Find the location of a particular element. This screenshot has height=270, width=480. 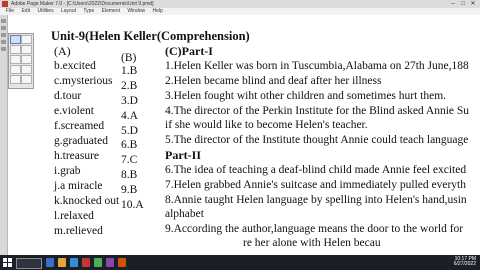

taskbar: 10:17 PM 6/27/2022 is located at coordinates (240, 262).